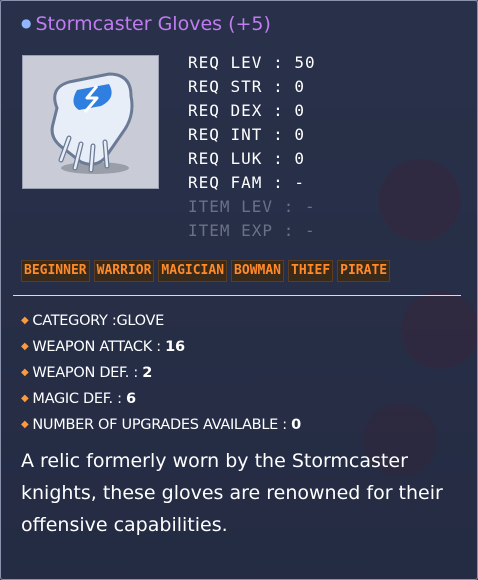  I want to click on class-magician: MAGICIAN, so click(193, 271).